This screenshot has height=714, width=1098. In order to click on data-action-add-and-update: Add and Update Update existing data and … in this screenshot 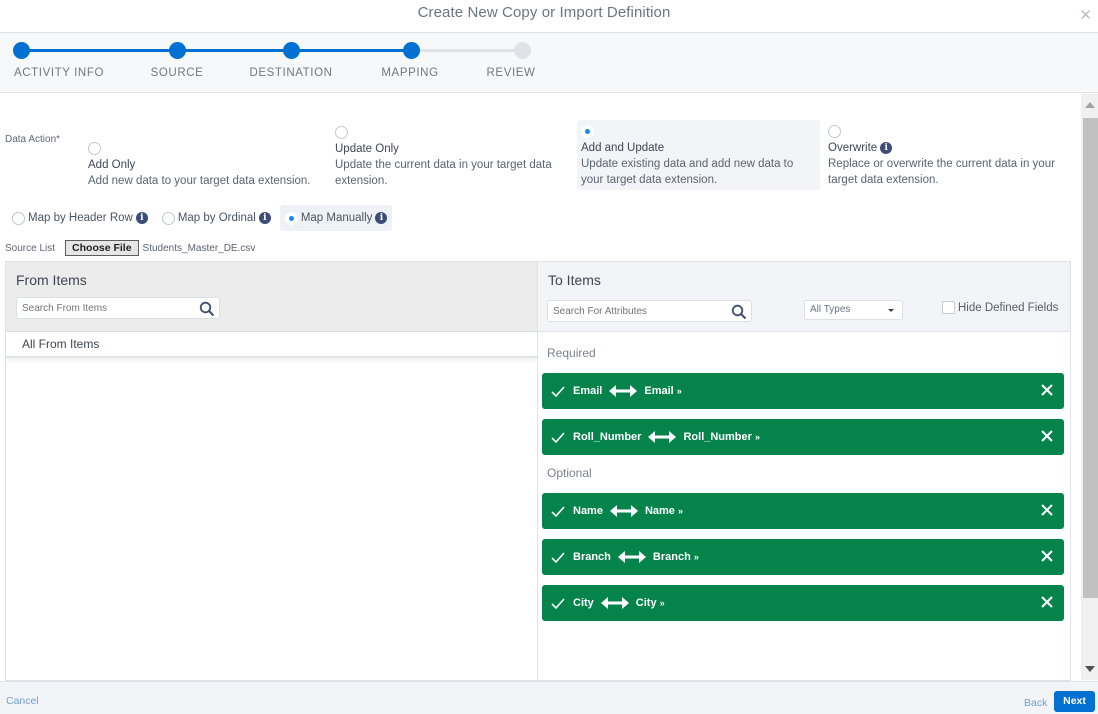, I will do `click(698, 155)`.